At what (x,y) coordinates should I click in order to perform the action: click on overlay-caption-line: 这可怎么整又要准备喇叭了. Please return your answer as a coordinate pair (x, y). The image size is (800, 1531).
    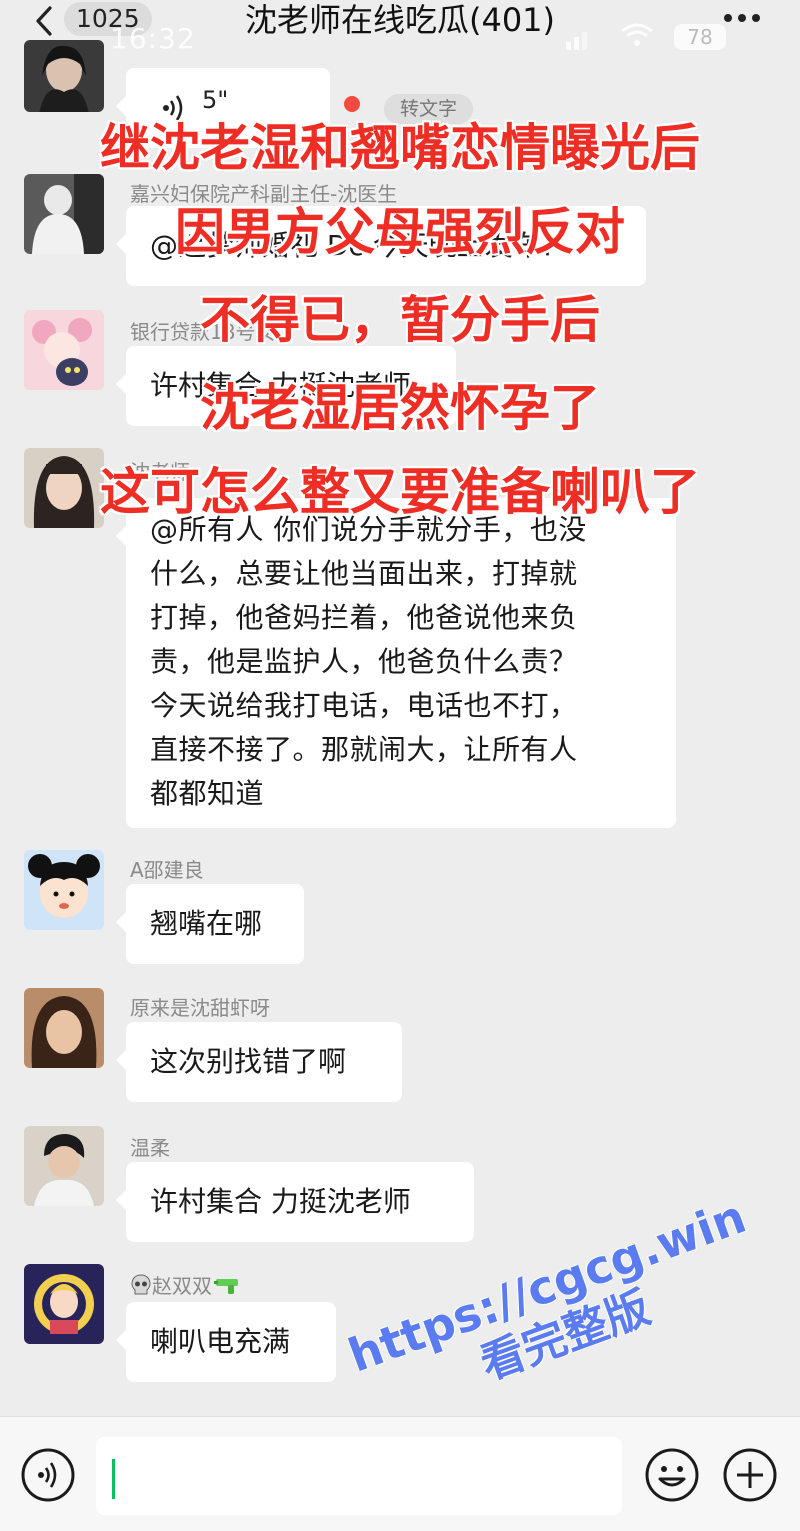
    Looking at the image, I should click on (400, 492).